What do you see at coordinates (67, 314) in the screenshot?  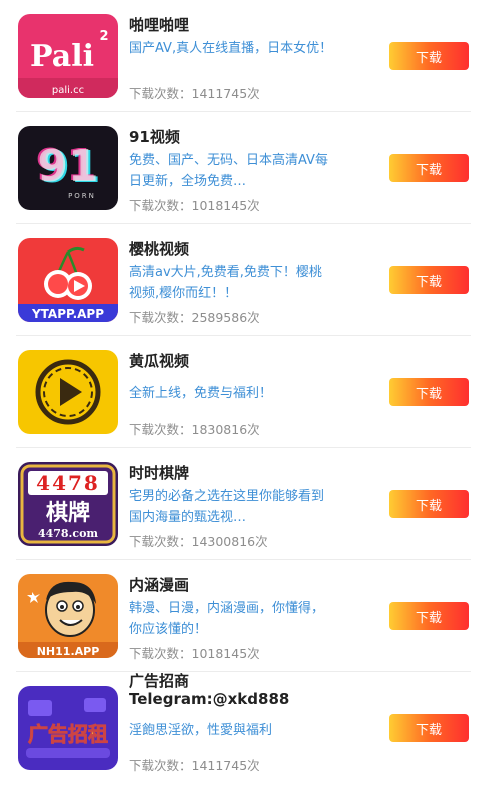 I see `svg-text: YTAPP.APP` at bounding box center [67, 314].